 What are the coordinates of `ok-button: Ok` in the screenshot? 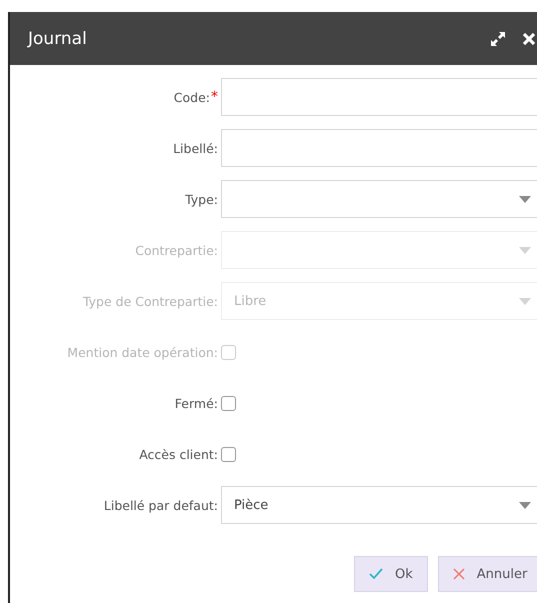 It's located at (391, 574).